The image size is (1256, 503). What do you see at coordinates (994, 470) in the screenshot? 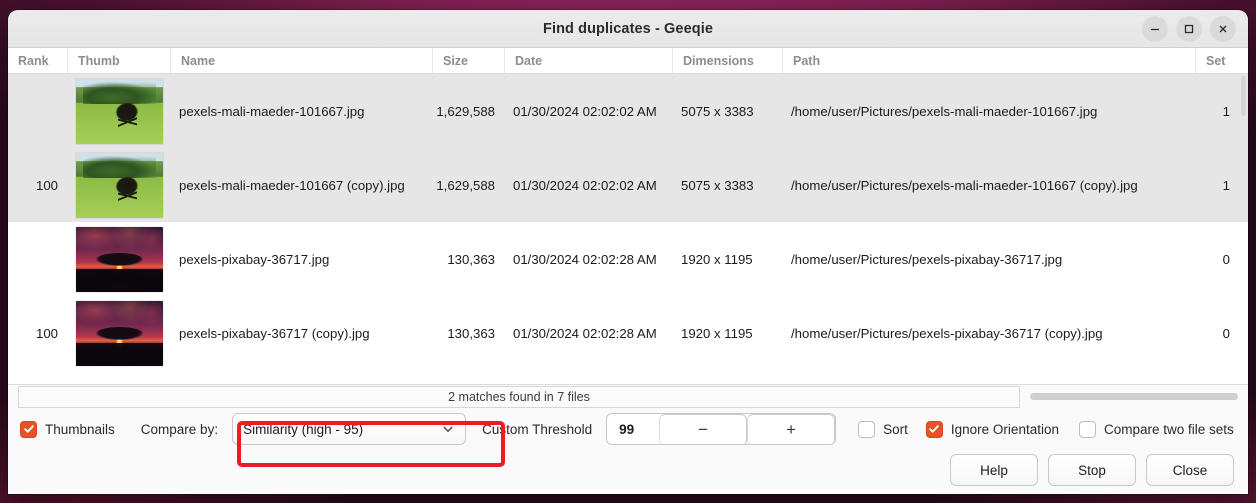
I see `help-button: Help` at bounding box center [994, 470].